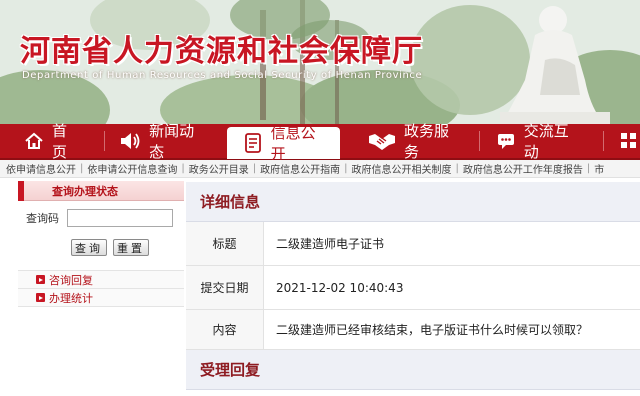 The height and width of the screenshot is (396, 640). Describe the element at coordinates (21, 190) in the screenshot. I see `heading-marker` at that location.